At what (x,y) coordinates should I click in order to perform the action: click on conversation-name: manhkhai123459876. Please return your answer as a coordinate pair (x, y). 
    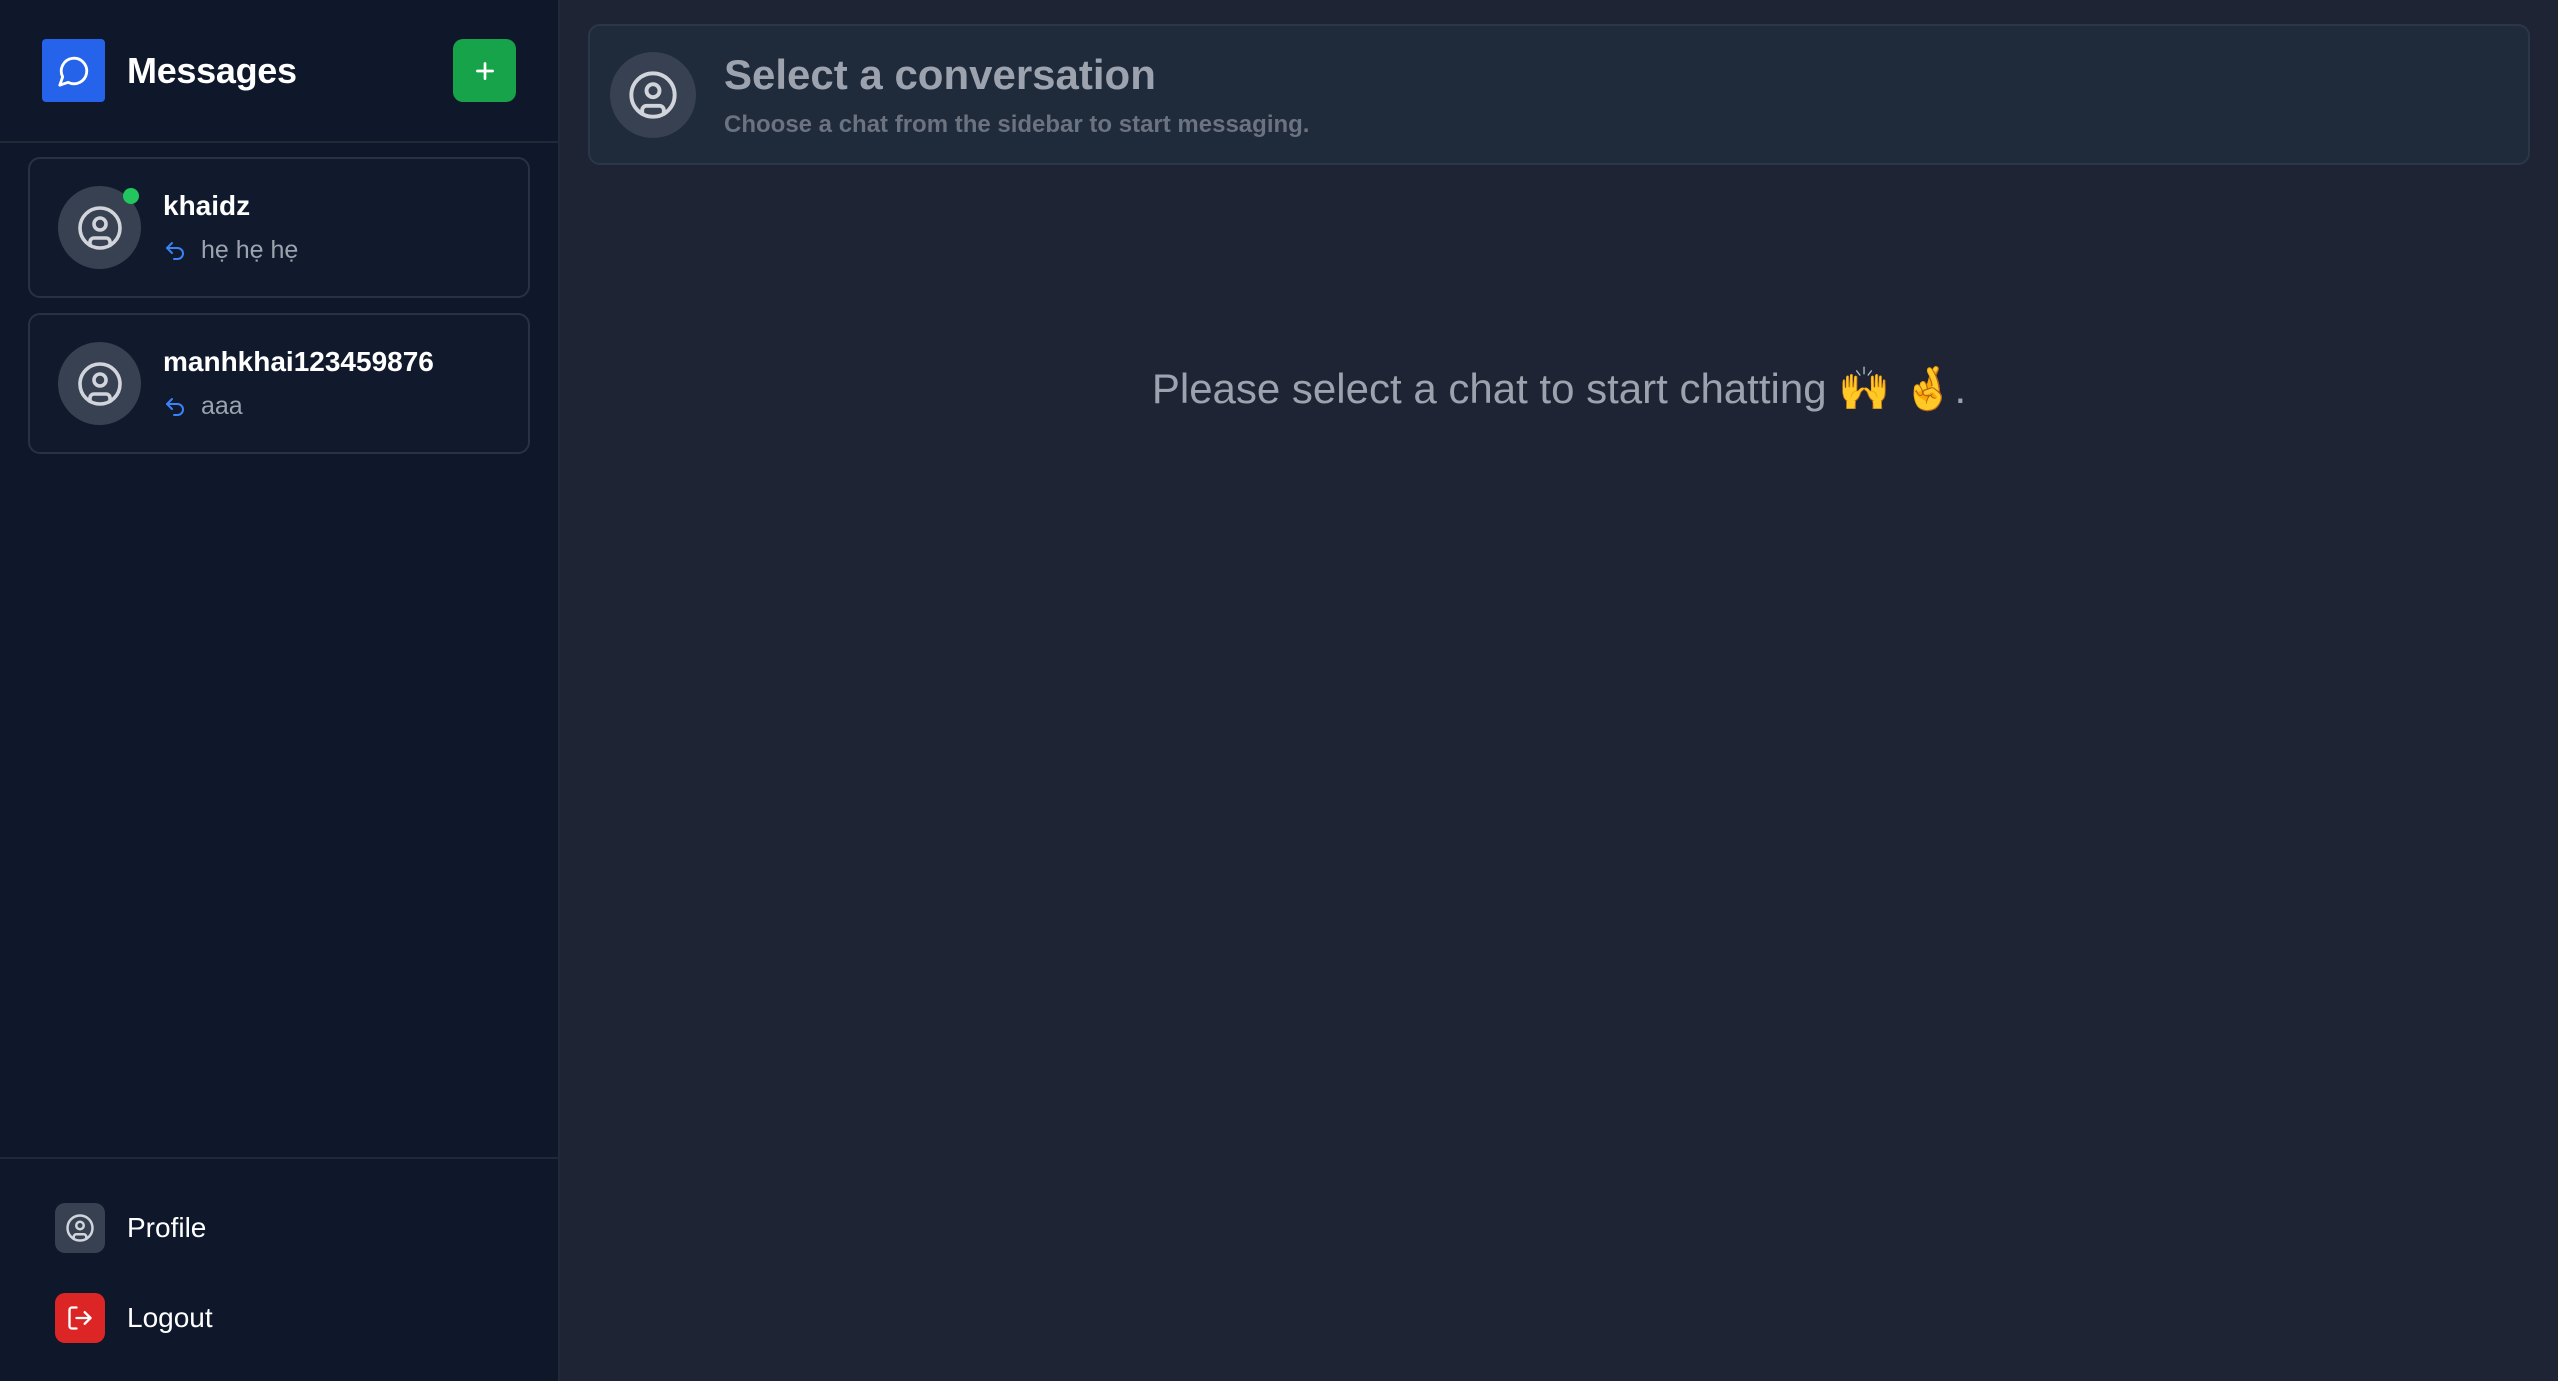
    Looking at the image, I should click on (298, 361).